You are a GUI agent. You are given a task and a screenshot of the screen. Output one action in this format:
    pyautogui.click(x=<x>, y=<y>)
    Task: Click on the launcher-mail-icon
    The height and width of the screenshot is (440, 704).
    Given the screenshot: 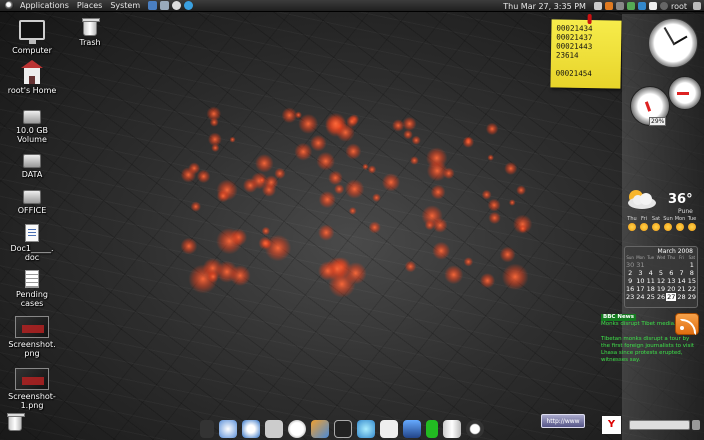 What is the action you would take?
    pyautogui.click(x=165, y=5)
    